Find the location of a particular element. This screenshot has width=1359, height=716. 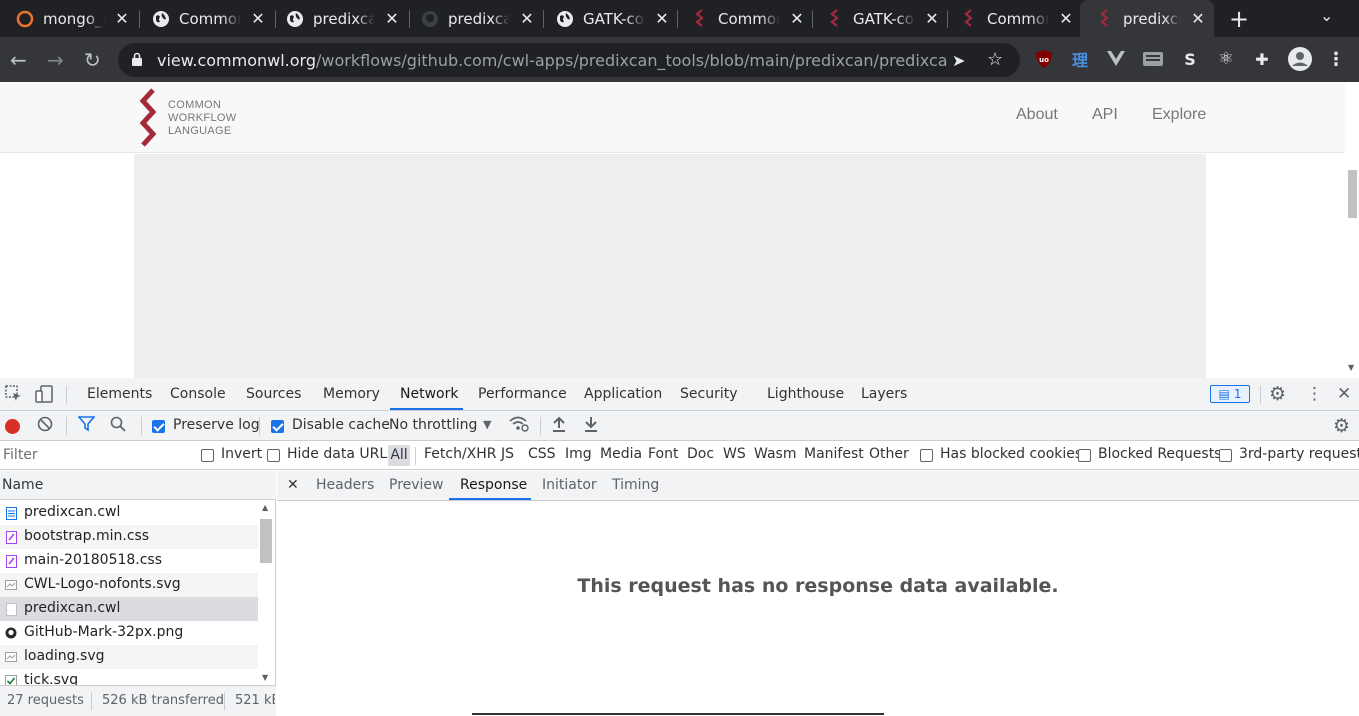

nav-api: API is located at coordinates (1105, 115).